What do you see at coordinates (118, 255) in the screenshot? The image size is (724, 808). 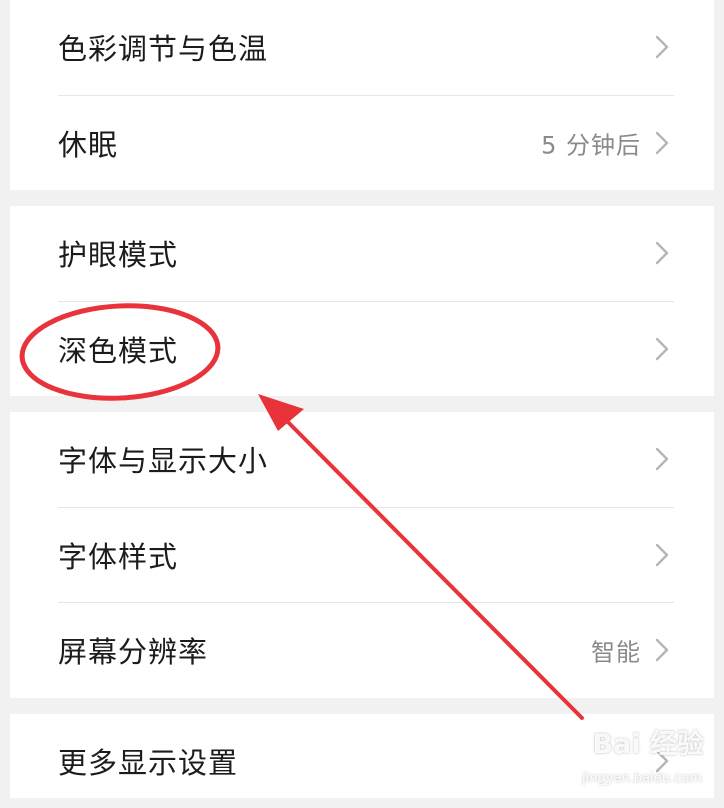 I see `row-label: 护眼模式` at bounding box center [118, 255].